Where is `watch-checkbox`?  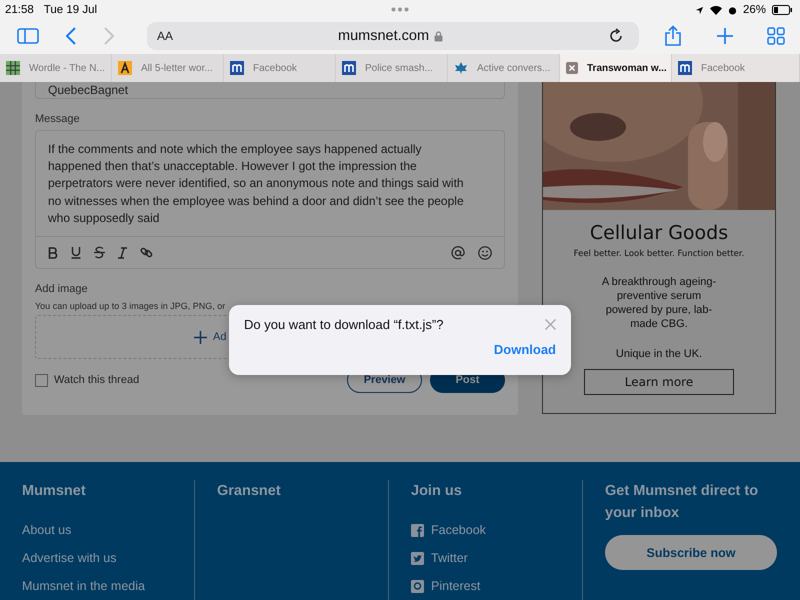
watch-checkbox is located at coordinates (41, 380).